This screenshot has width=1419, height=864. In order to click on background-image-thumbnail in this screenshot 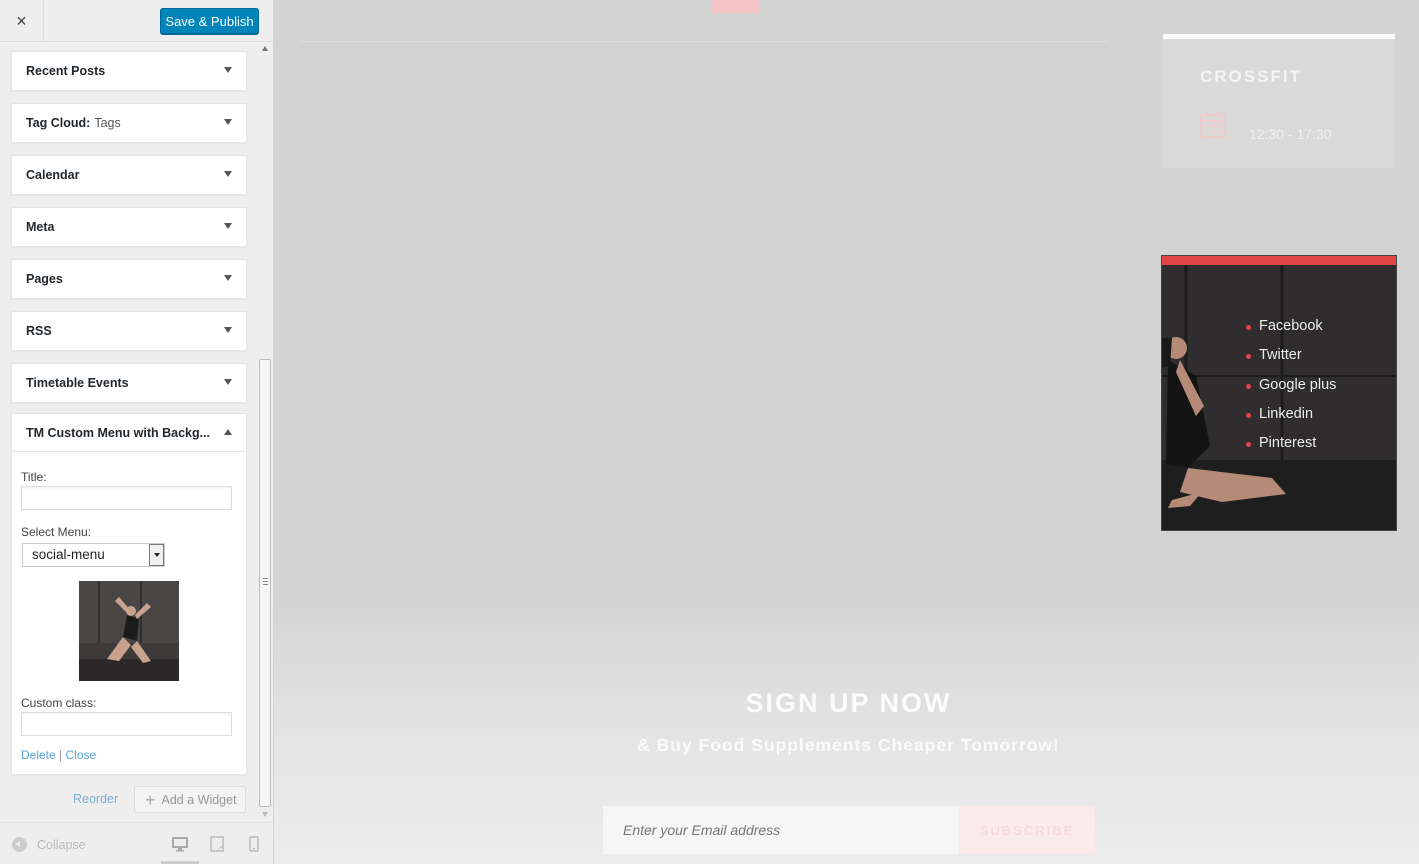, I will do `click(129, 631)`.